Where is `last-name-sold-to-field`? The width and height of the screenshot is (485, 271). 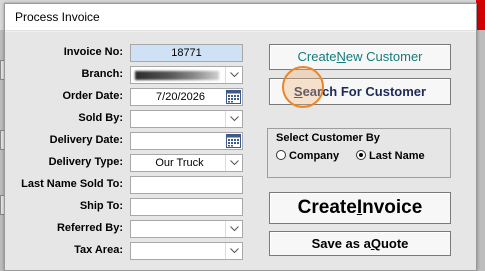
last-name-sold-to-field is located at coordinates (186, 185).